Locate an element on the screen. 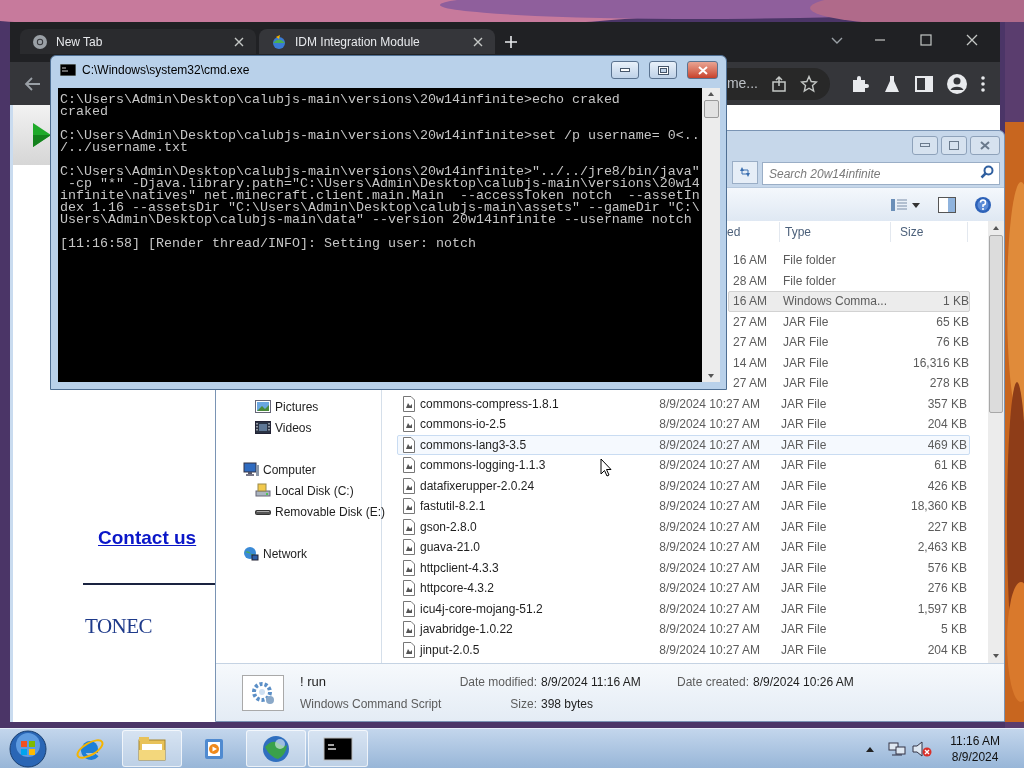  start-button is located at coordinates (28, 748).